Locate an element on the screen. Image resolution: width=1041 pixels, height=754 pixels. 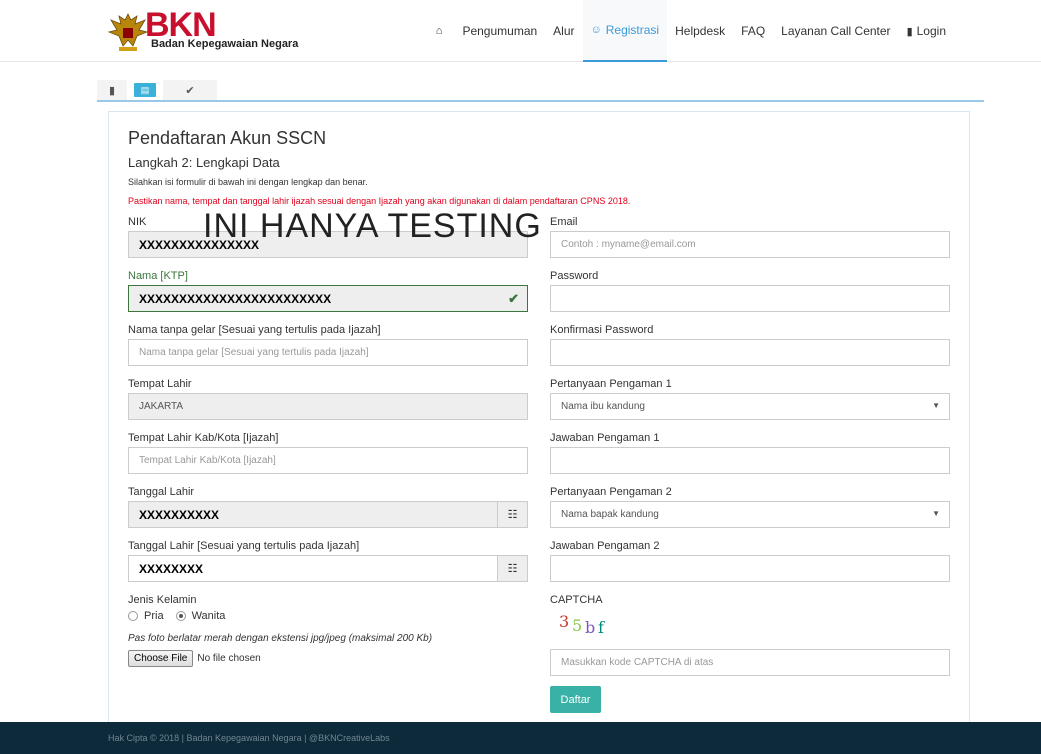
jawaban2-label: Jawaban Pengaman 2 is located at coordinates (605, 546).